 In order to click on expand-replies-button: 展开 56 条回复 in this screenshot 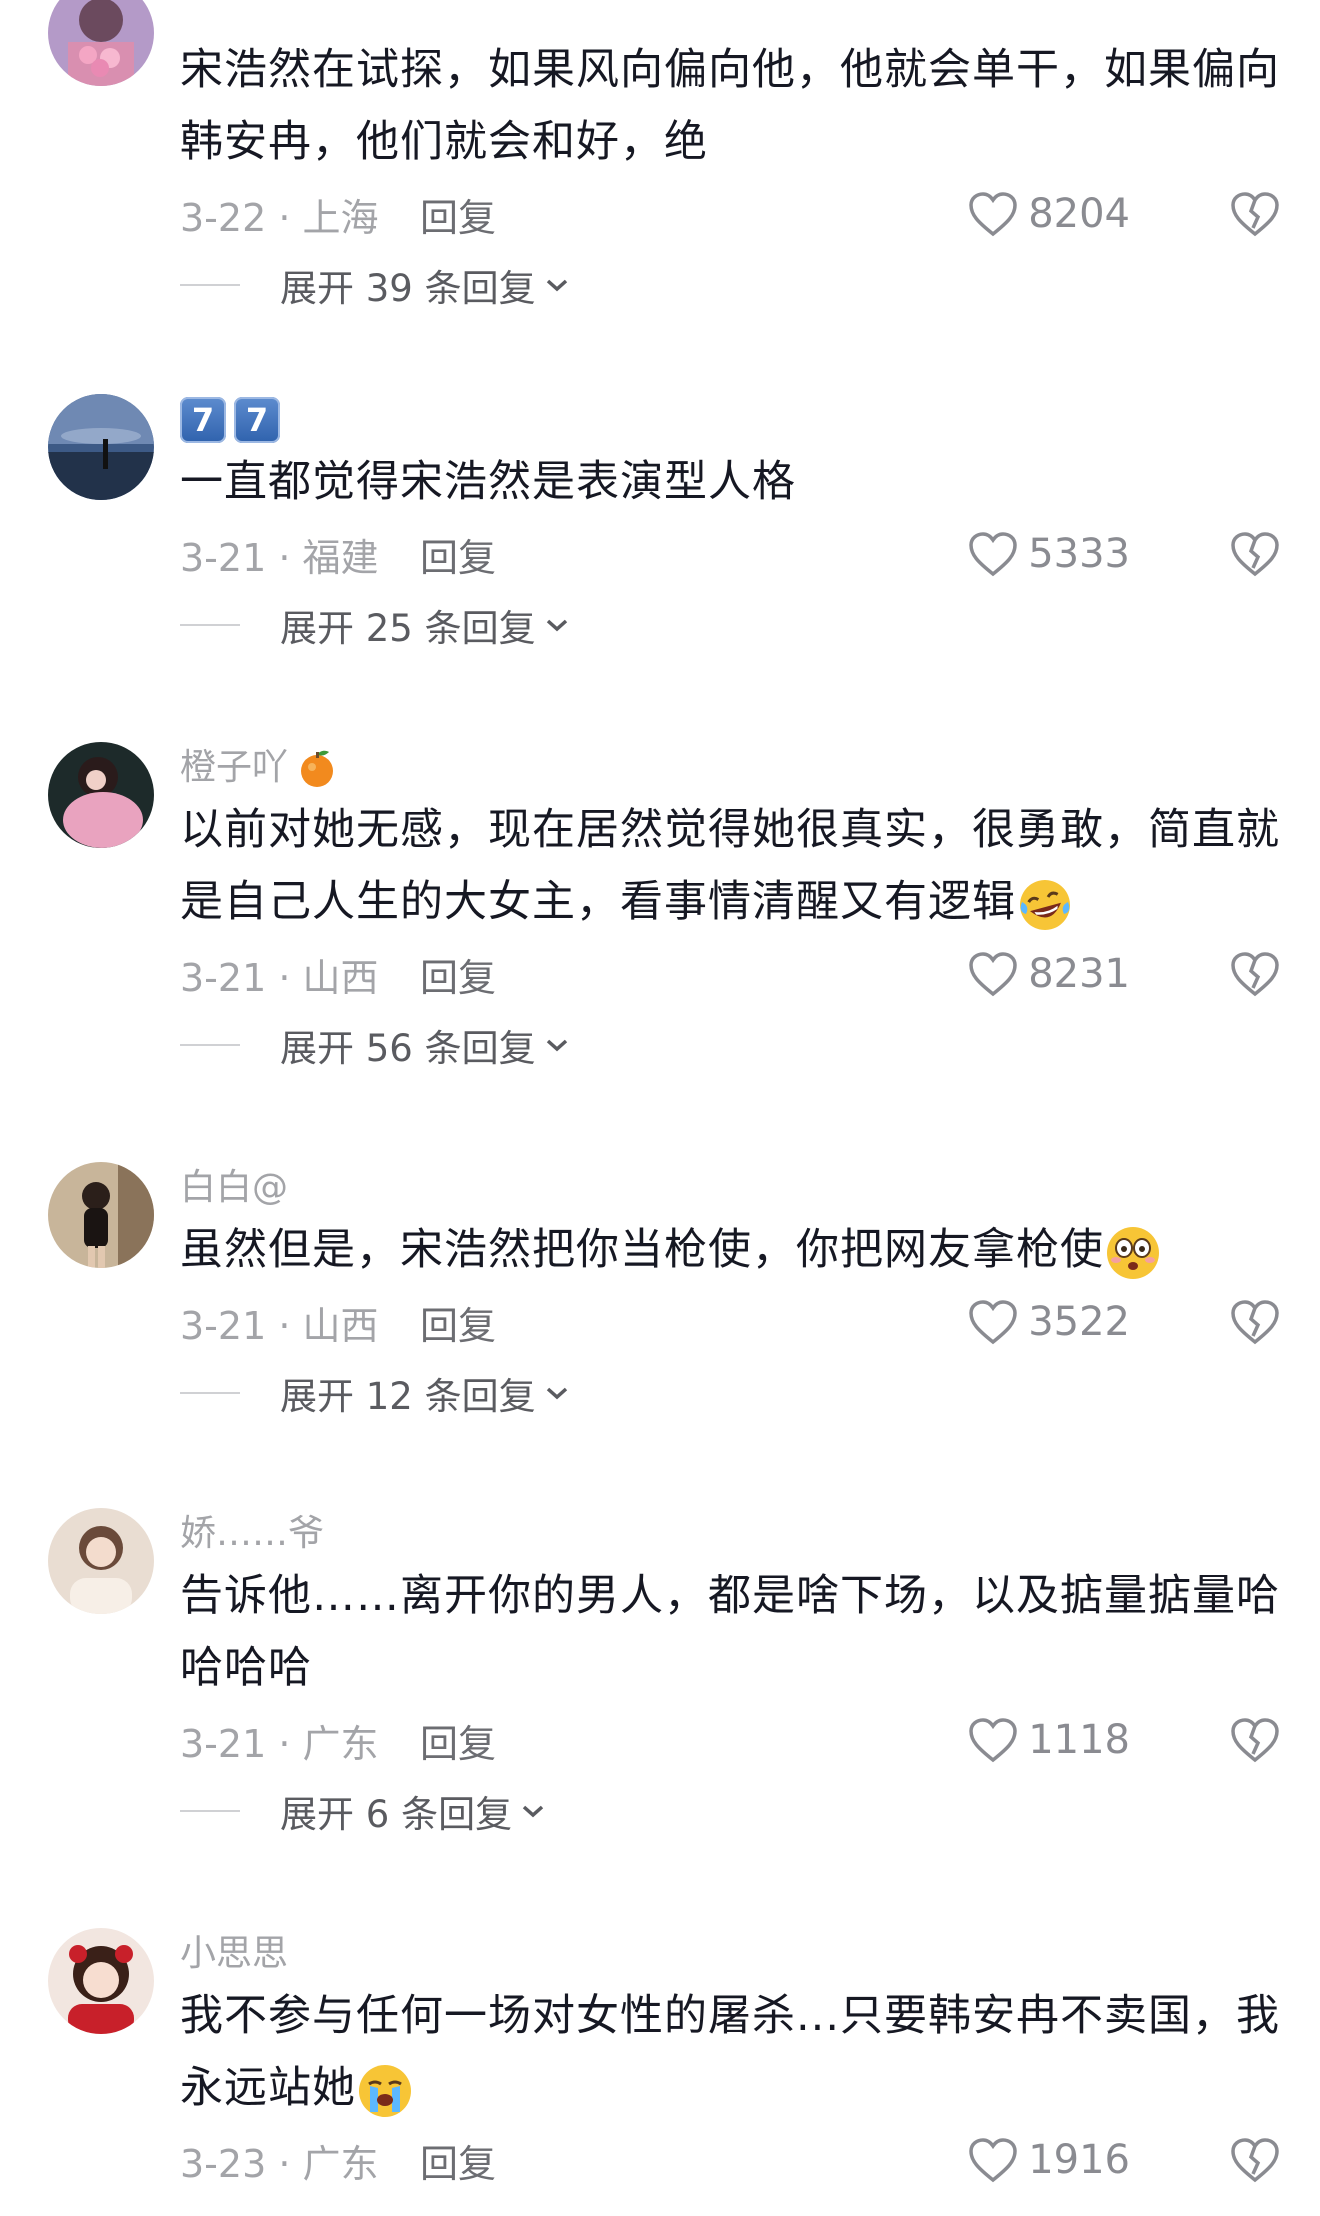, I will do `click(730, 1045)`.